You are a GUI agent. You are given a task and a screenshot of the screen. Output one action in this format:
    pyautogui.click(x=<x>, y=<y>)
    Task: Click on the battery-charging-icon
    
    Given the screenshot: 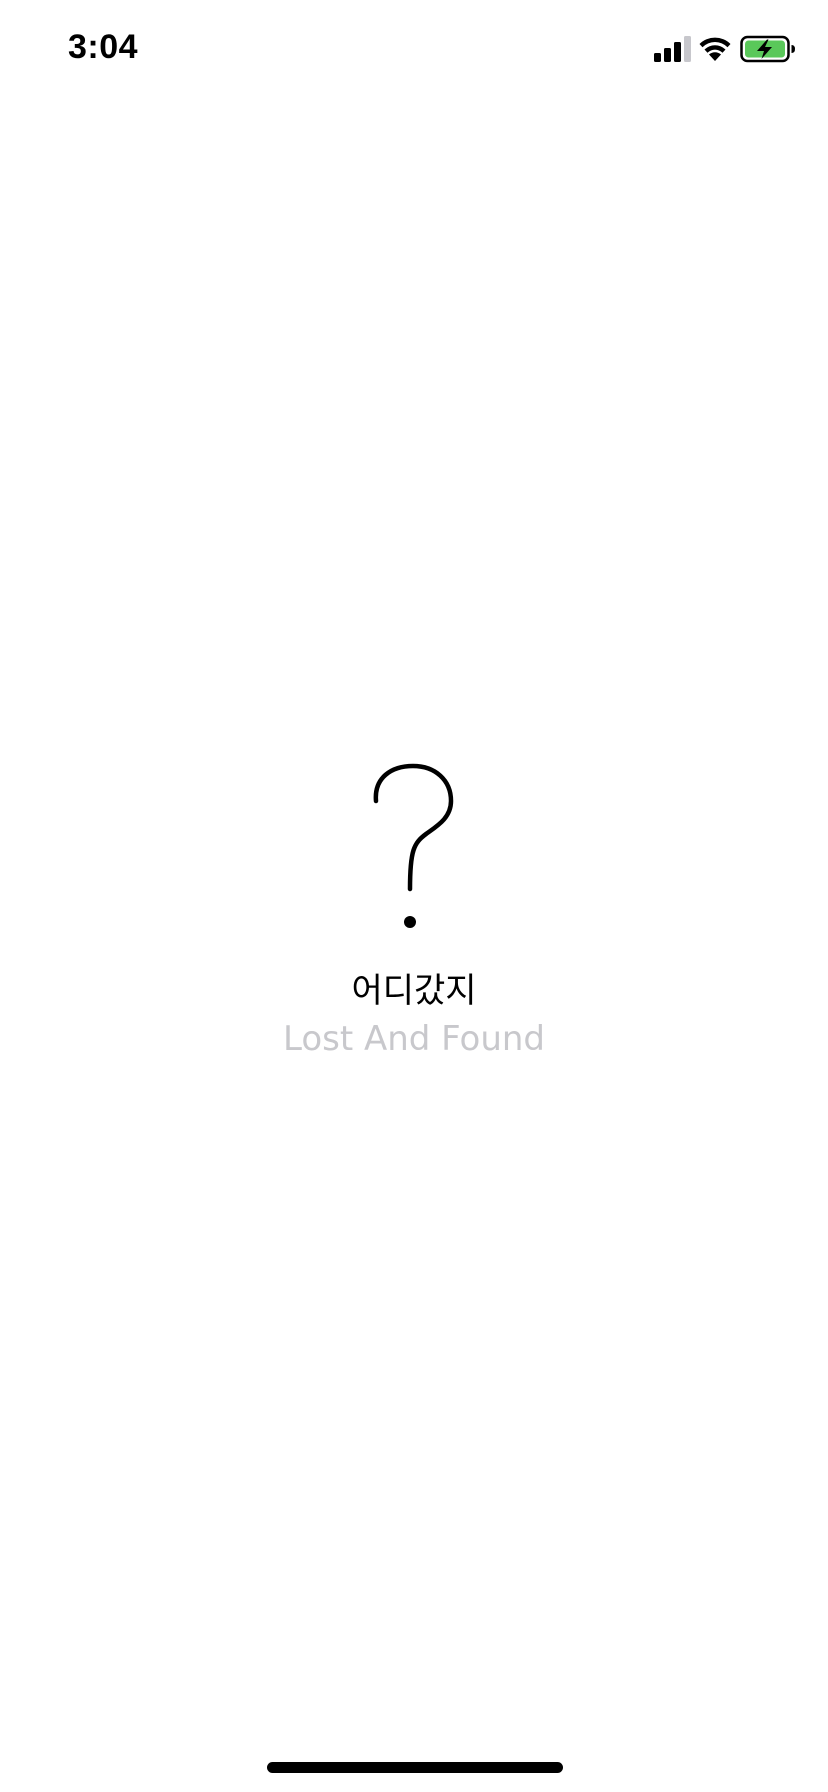 What is the action you would take?
    pyautogui.click(x=767, y=49)
    